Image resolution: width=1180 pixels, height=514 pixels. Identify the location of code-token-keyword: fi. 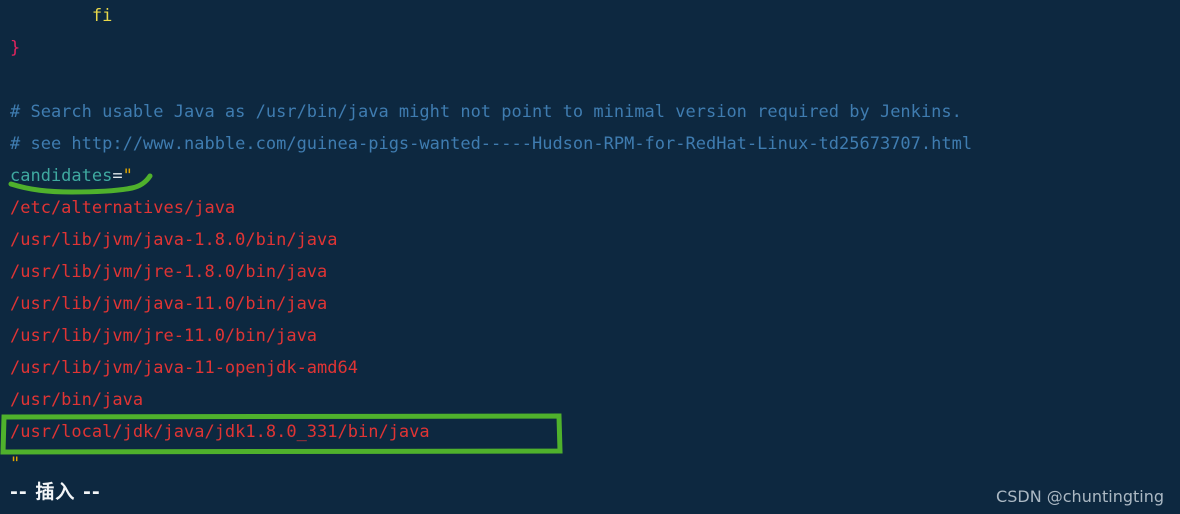
(102, 16).